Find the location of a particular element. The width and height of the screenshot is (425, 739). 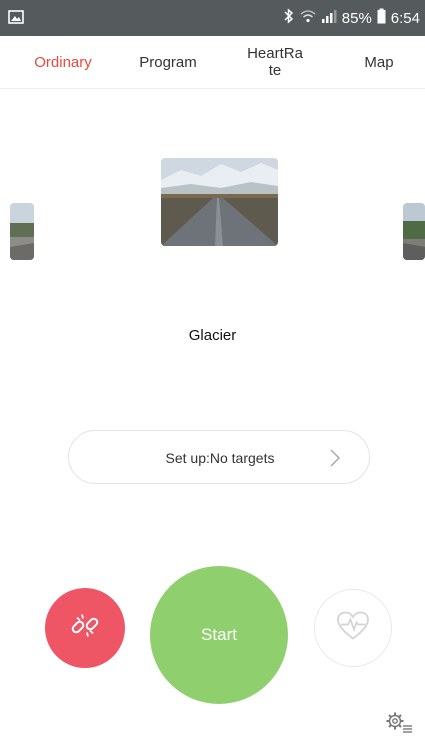

disconnect-button is located at coordinates (85, 628).